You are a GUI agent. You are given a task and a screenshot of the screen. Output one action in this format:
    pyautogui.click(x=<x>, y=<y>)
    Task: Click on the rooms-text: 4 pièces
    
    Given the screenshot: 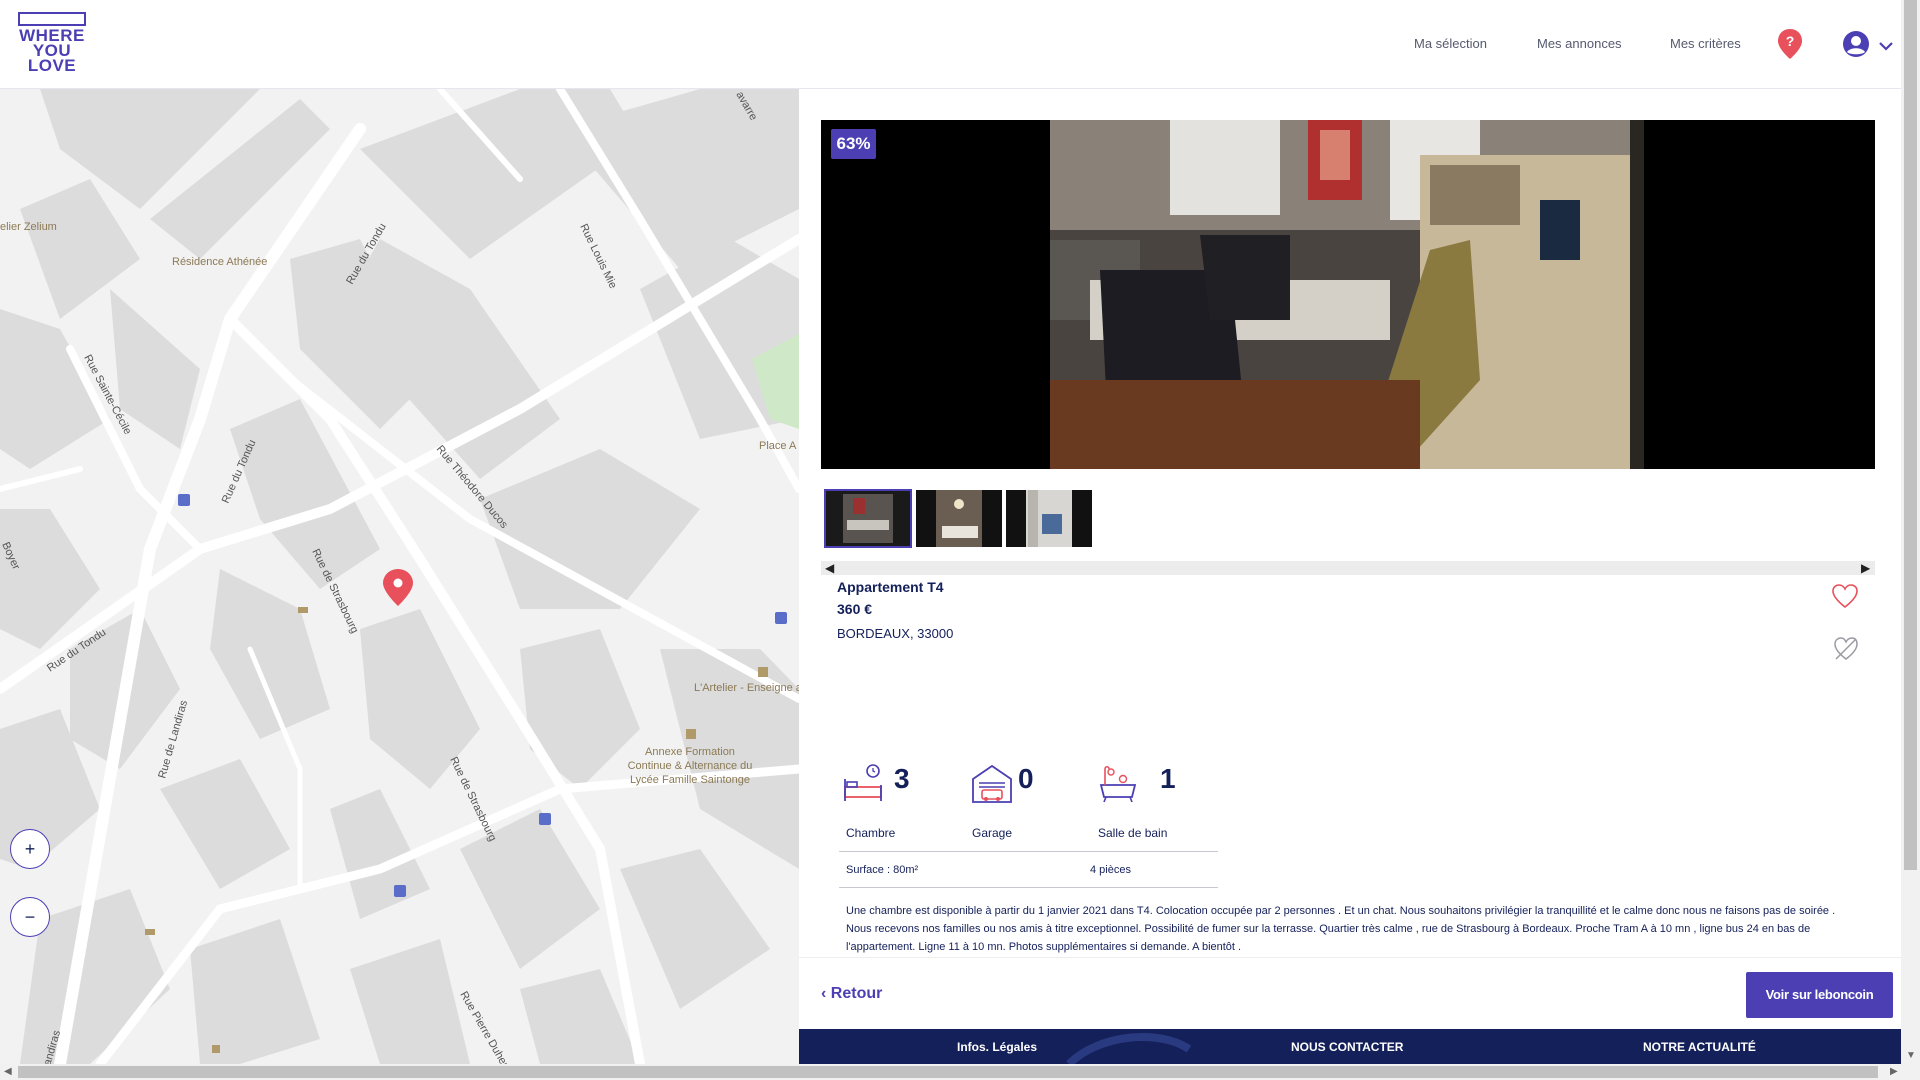 What is the action you would take?
    pyautogui.click(x=1110, y=870)
    